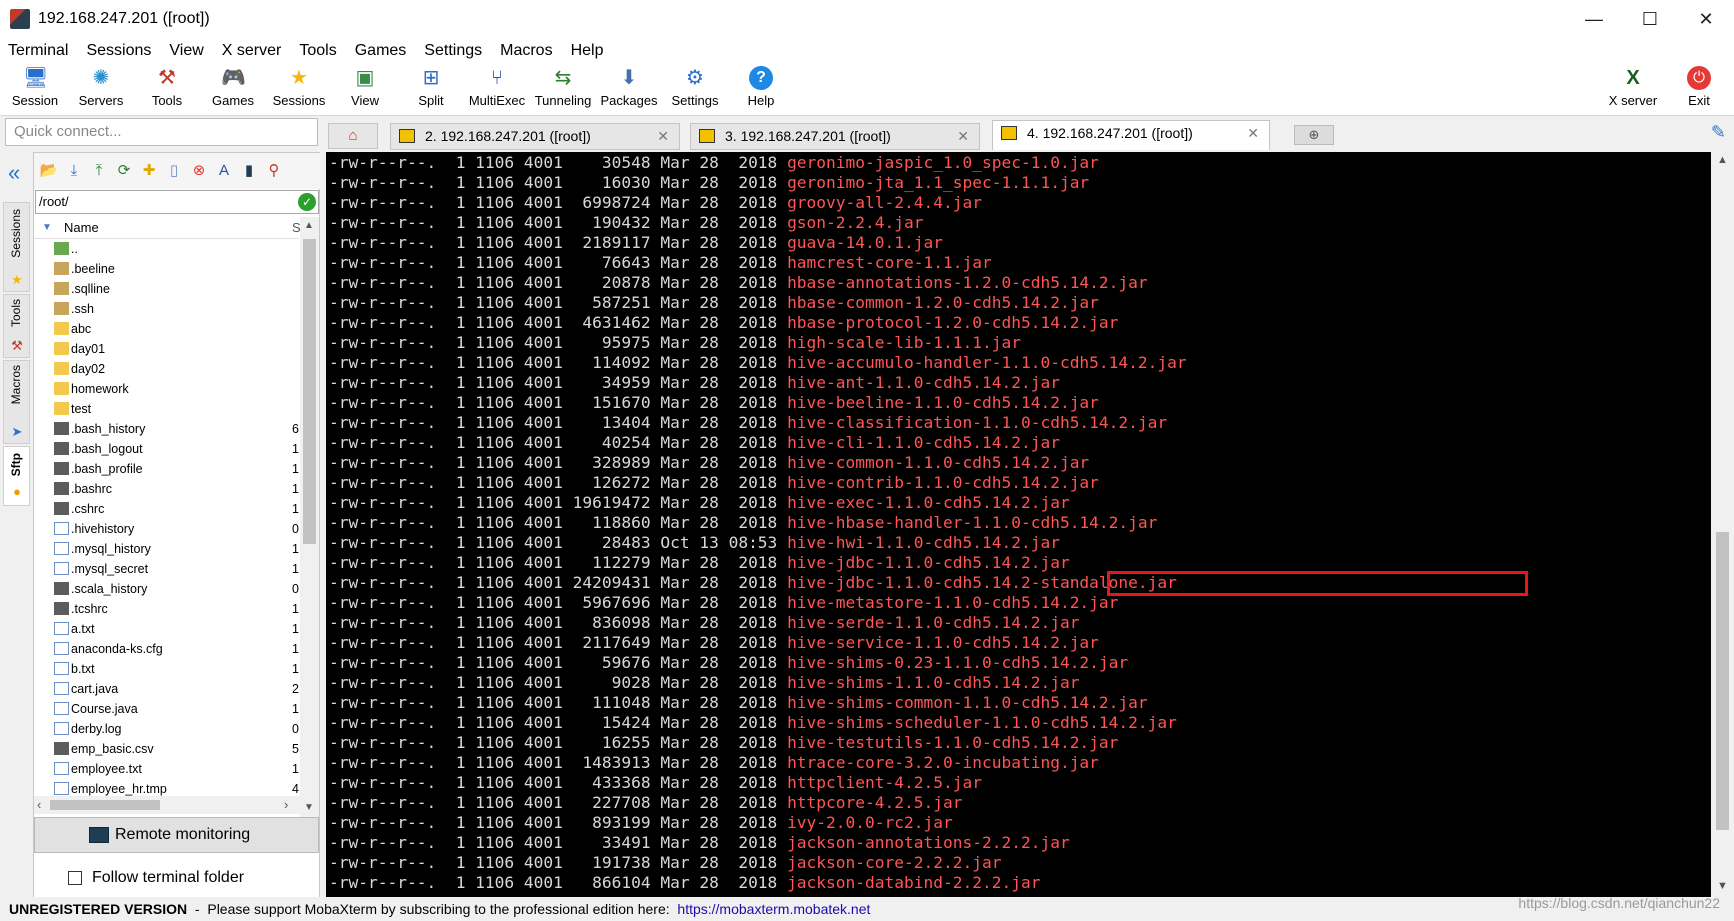  I want to click on file-list-item: .sqlline, so click(166, 289).